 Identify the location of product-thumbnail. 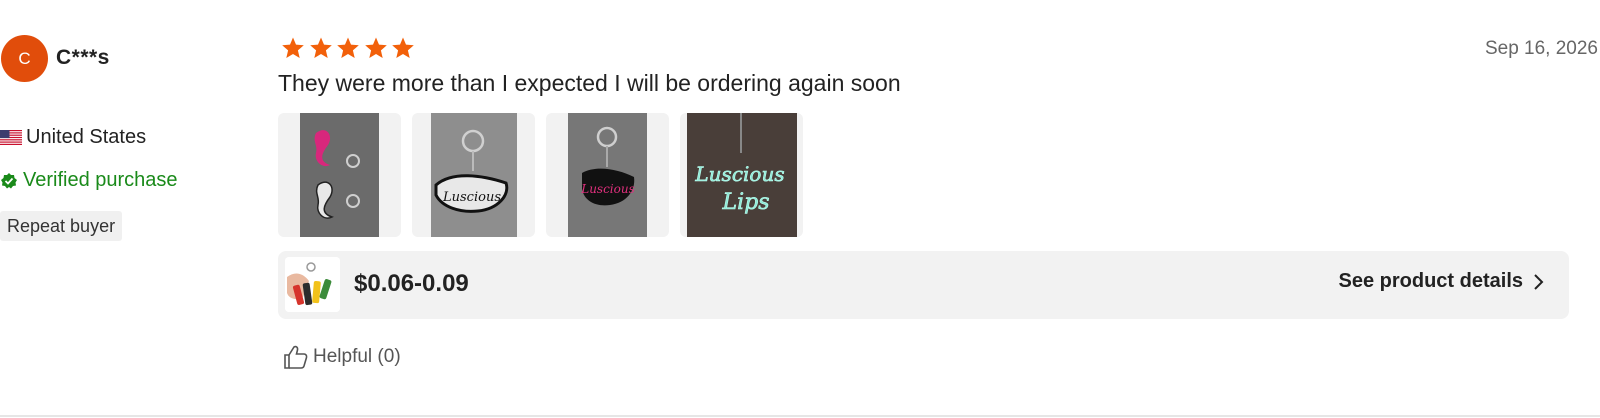
(312, 284).